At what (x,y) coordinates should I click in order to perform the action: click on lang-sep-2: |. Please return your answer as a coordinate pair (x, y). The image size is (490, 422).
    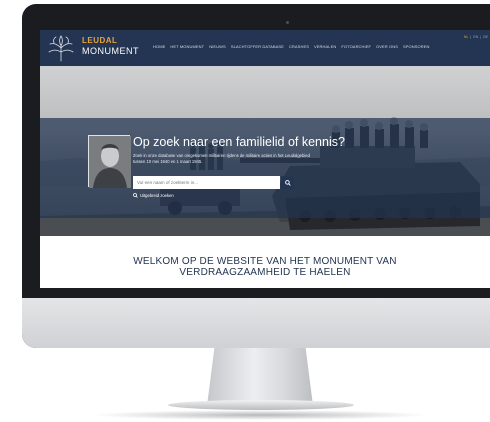
    Looking at the image, I should click on (481, 37).